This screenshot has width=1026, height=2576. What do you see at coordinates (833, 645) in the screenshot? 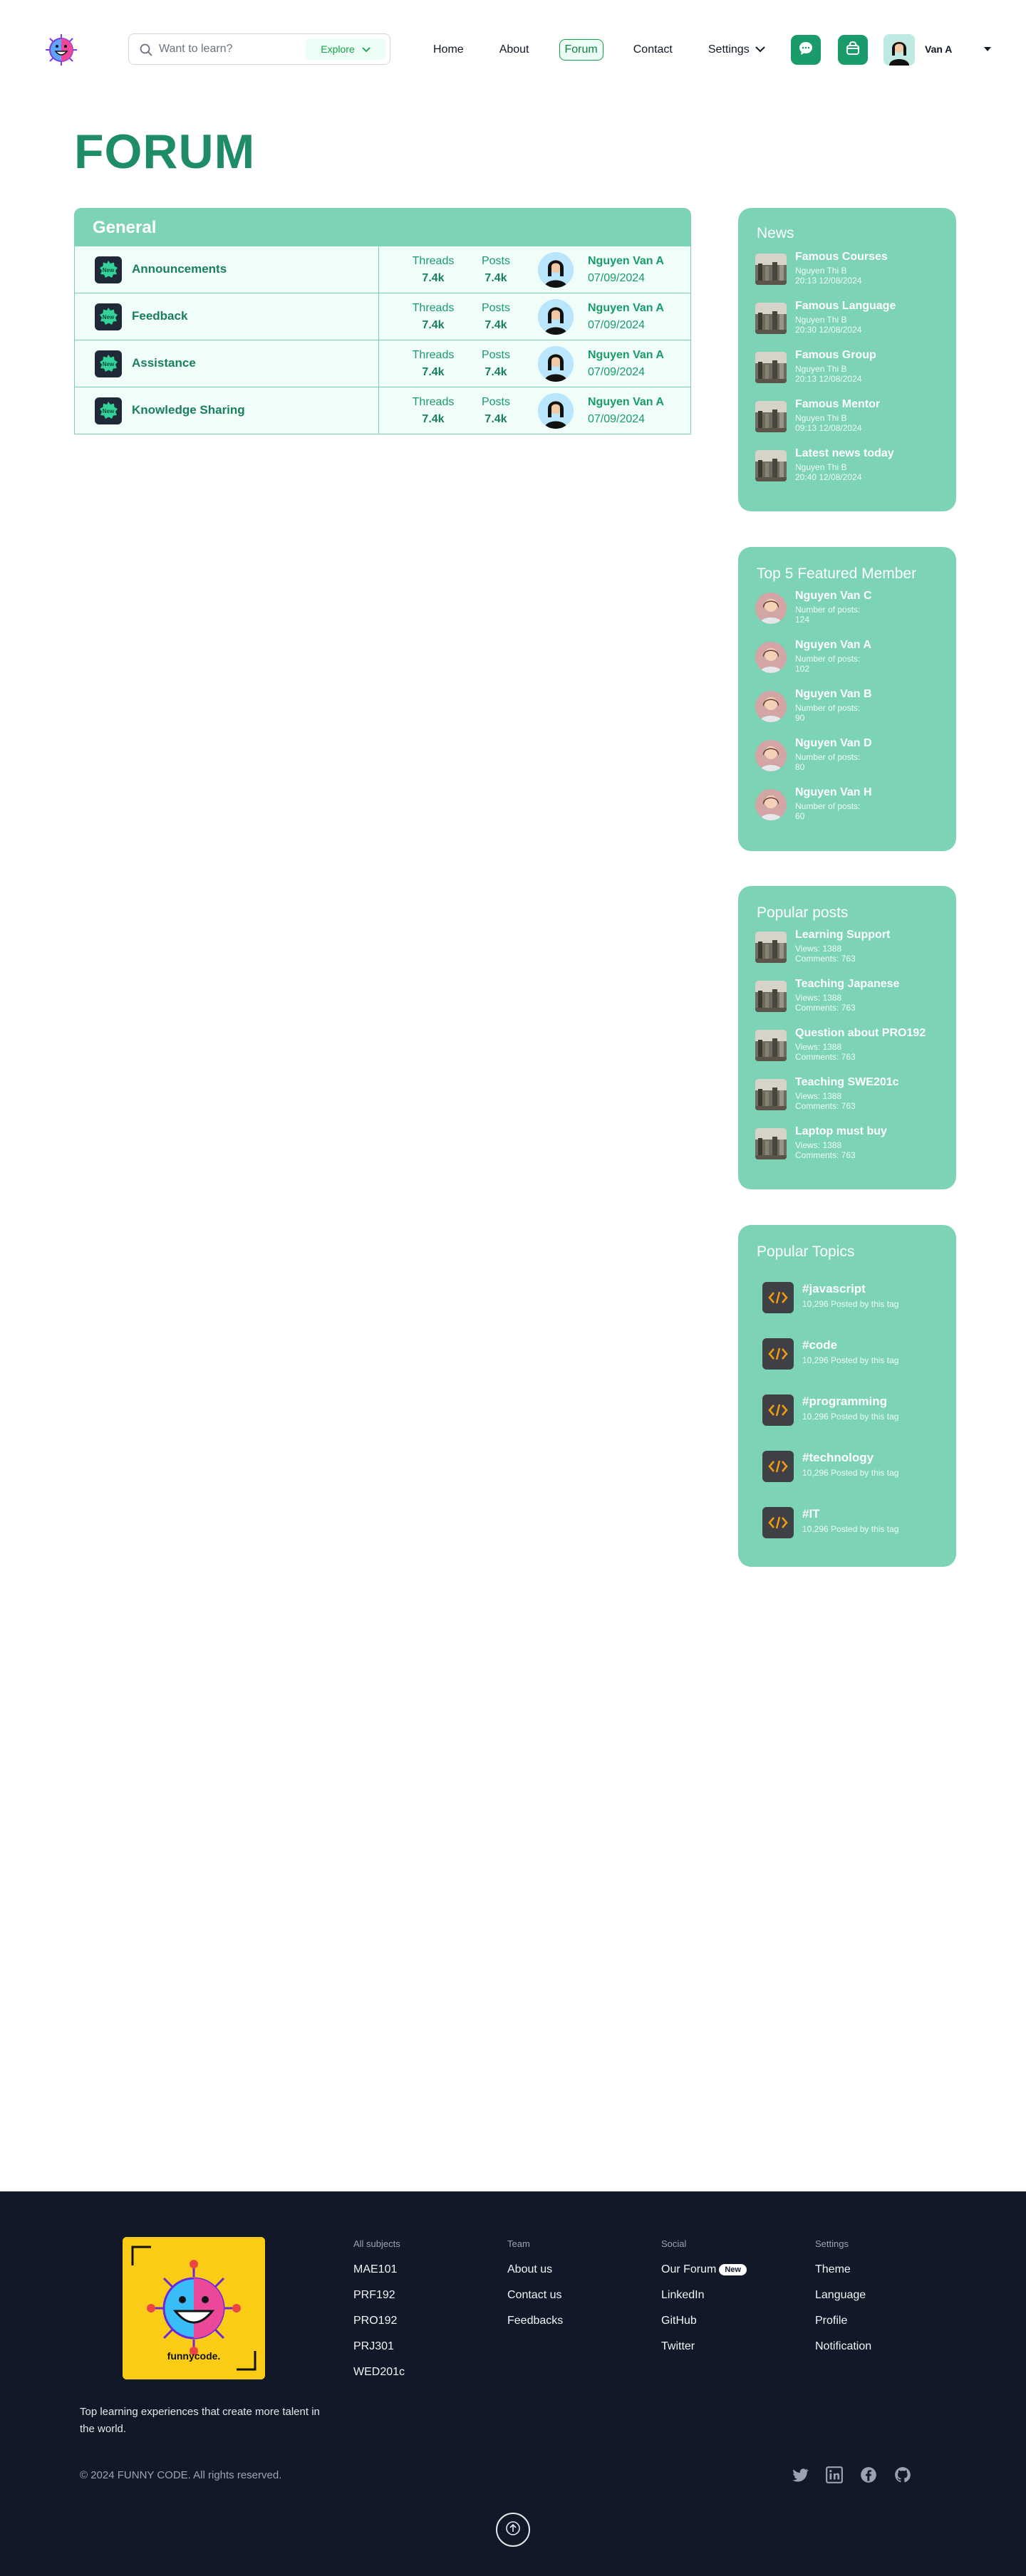
I see `member-name: Nguyen Van A` at bounding box center [833, 645].